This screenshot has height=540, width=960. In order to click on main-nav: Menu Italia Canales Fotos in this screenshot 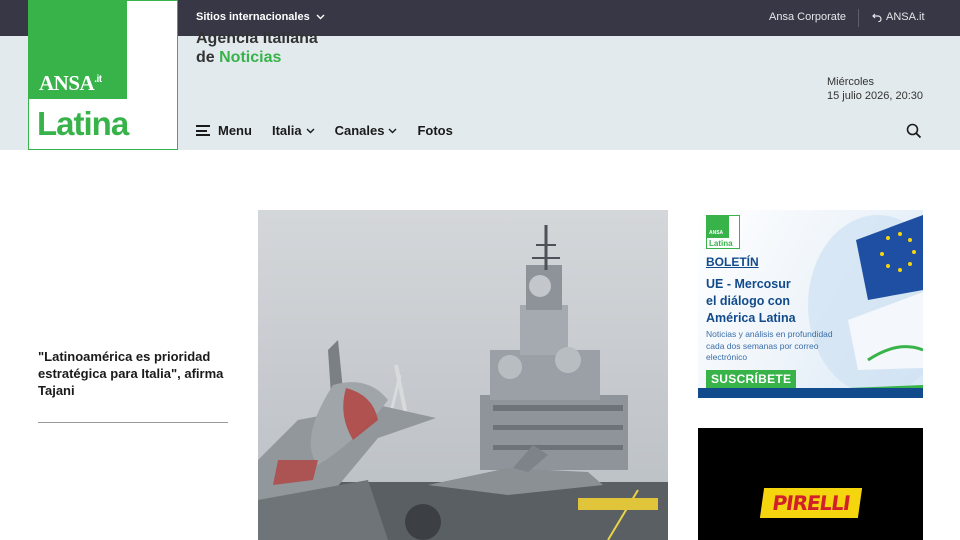, I will do `click(334, 130)`.